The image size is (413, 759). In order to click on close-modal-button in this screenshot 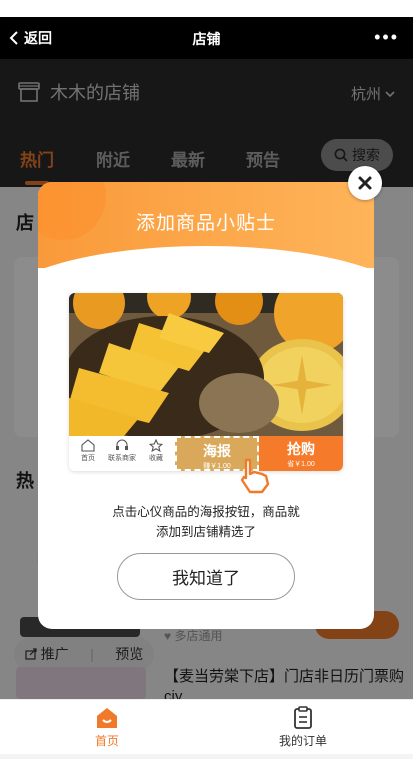, I will do `click(365, 183)`.